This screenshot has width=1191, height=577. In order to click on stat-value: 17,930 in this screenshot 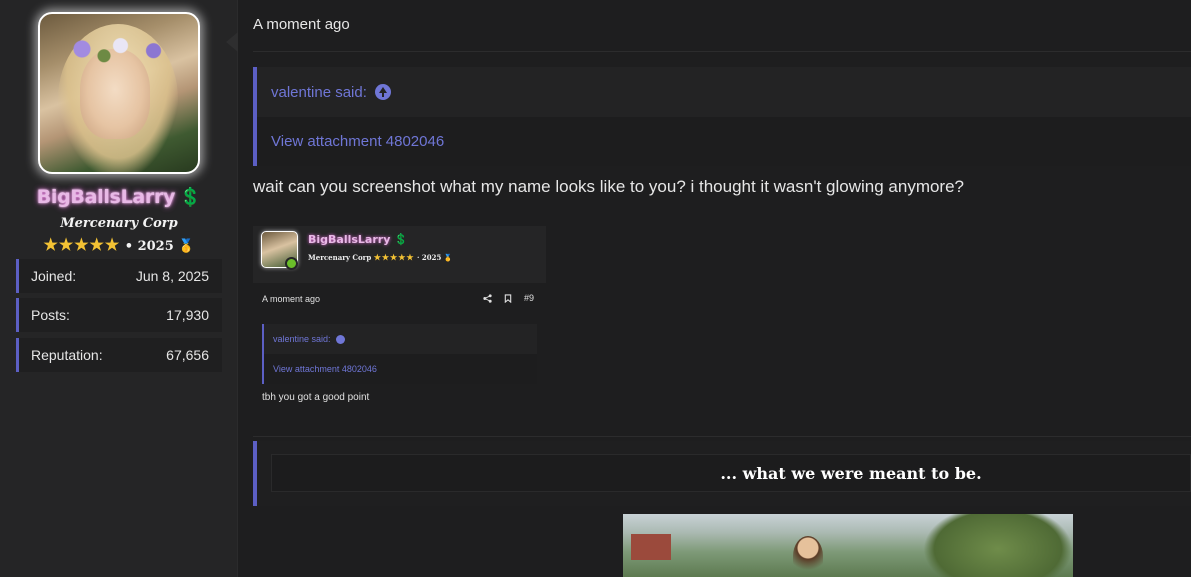, I will do `click(187, 315)`.